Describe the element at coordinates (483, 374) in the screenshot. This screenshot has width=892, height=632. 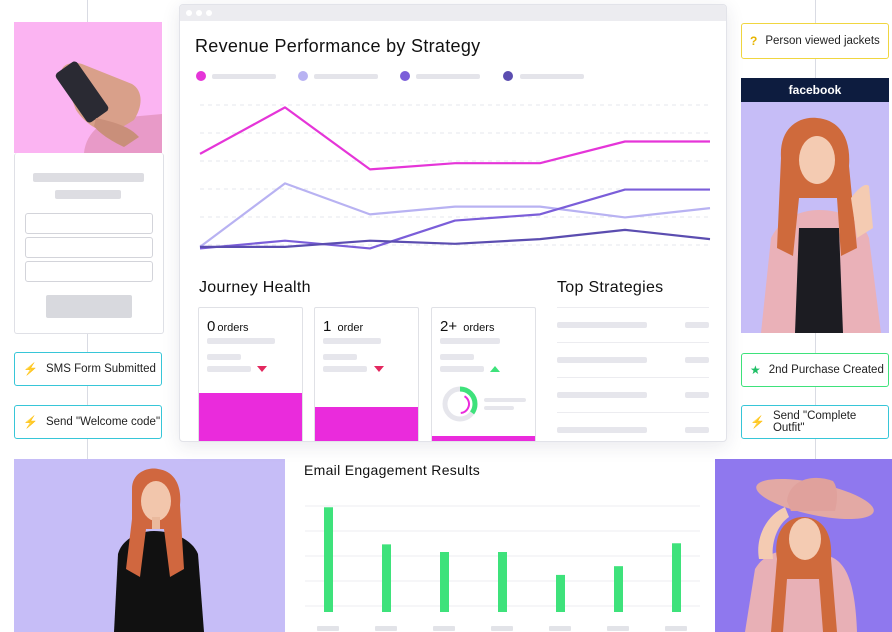
I see `journey-card-2-orders: 2+ orders` at that location.